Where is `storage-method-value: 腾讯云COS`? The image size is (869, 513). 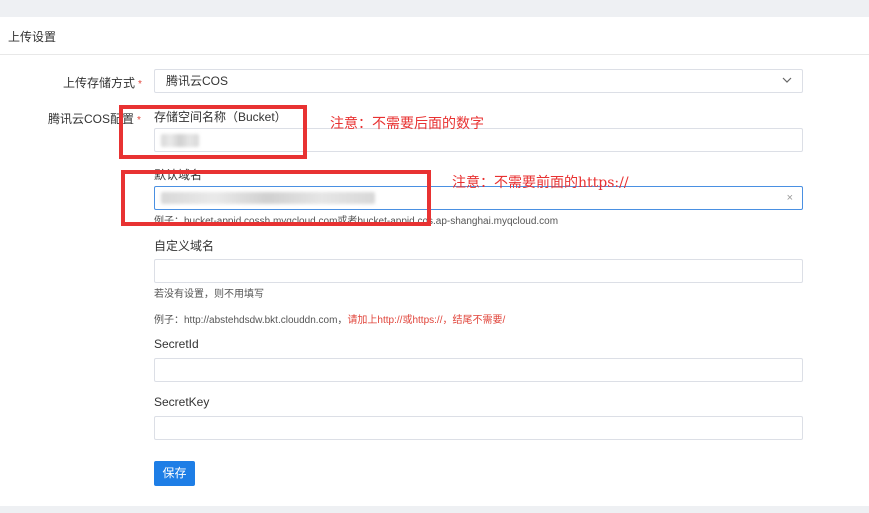 storage-method-value: 腾讯云COS is located at coordinates (197, 81).